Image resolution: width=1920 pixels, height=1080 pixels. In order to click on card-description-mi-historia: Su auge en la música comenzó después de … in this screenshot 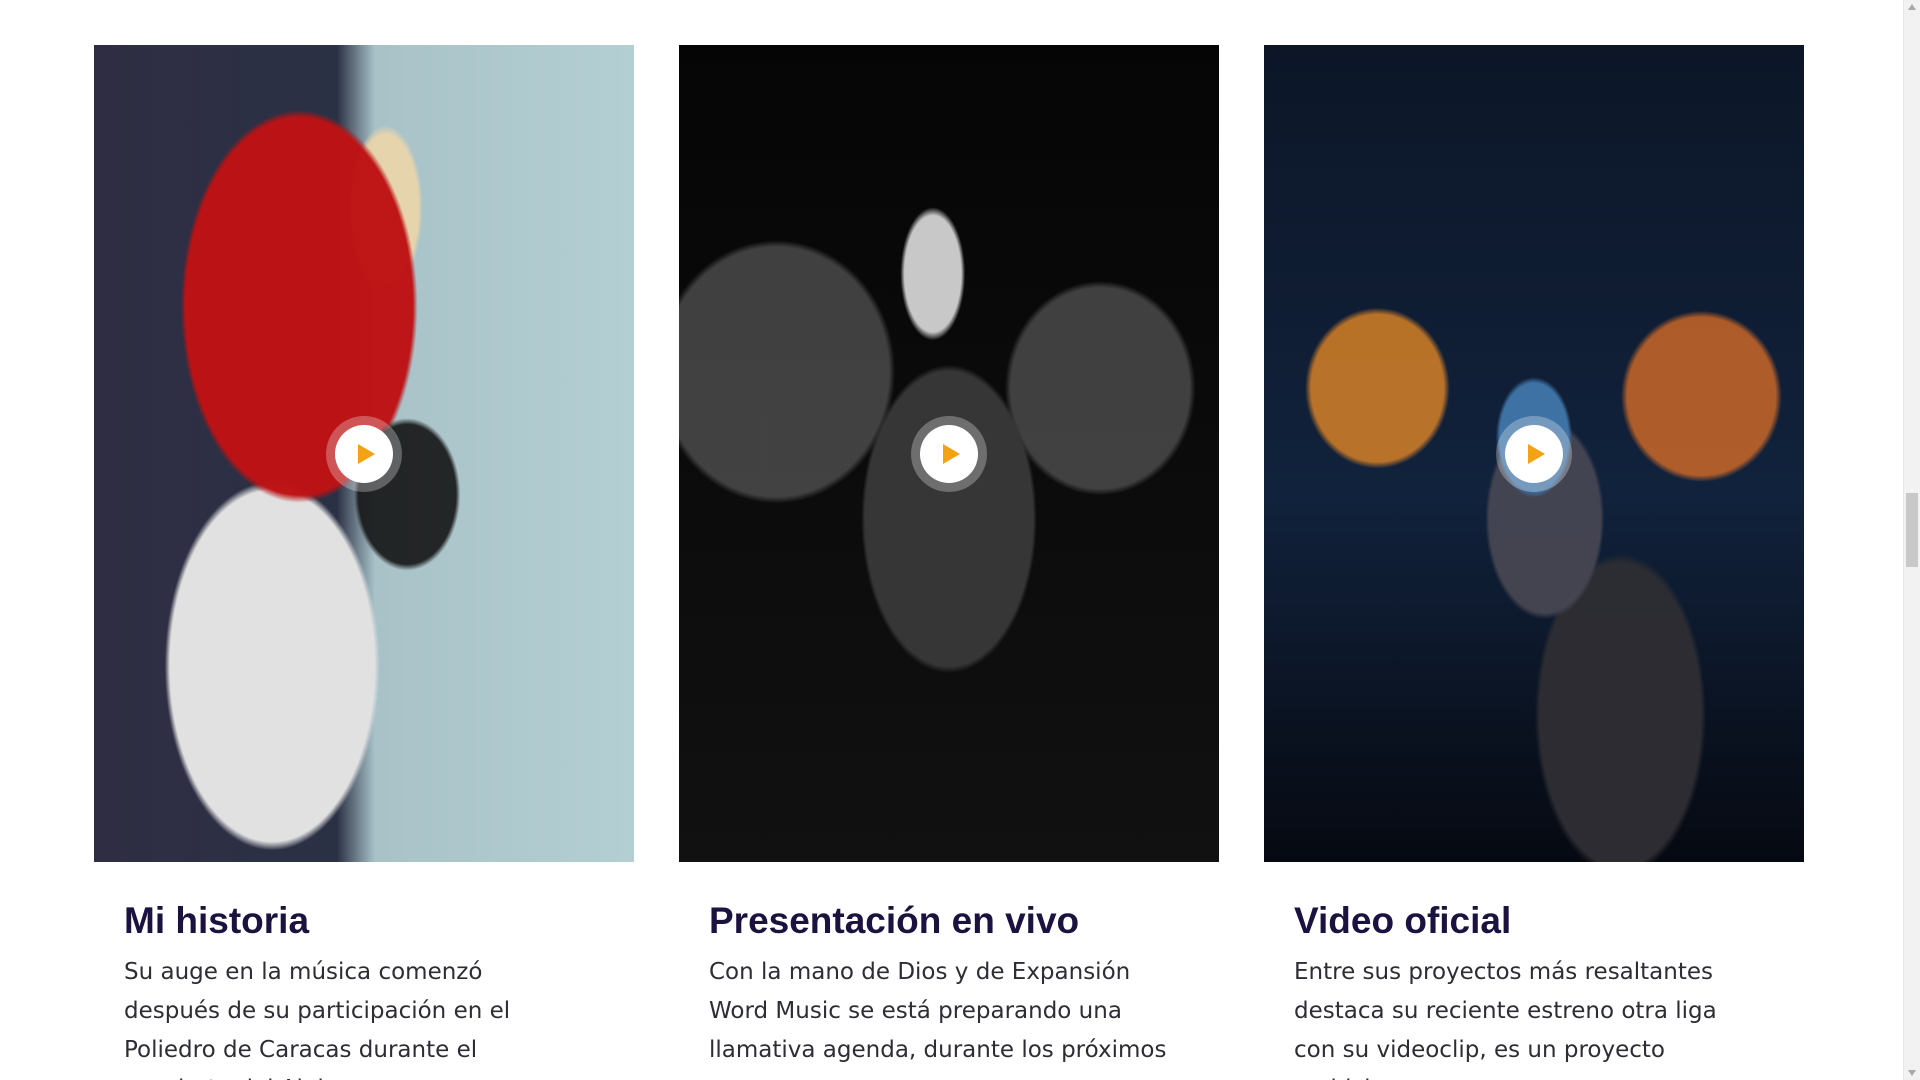, I will do `click(317, 1019)`.